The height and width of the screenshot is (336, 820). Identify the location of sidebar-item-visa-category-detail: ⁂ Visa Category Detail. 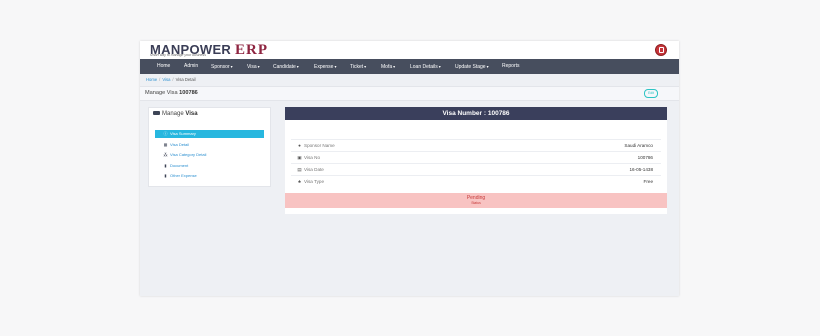
(209, 155).